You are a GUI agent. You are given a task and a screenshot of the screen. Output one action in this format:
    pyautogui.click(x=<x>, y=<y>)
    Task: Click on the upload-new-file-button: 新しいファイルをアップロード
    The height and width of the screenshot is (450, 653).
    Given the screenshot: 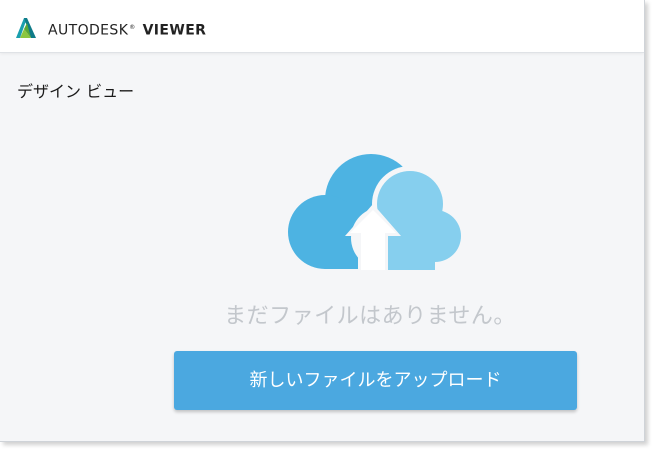 What is the action you would take?
    pyautogui.click(x=375, y=380)
    